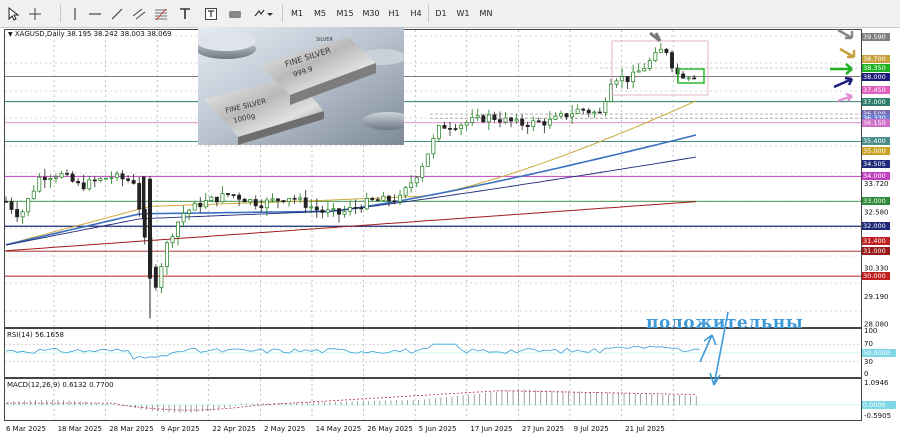  What do you see at coordinates (211, 13) in the screenshot?
I see `label-tool-icon` at bounding box center [211, 13].